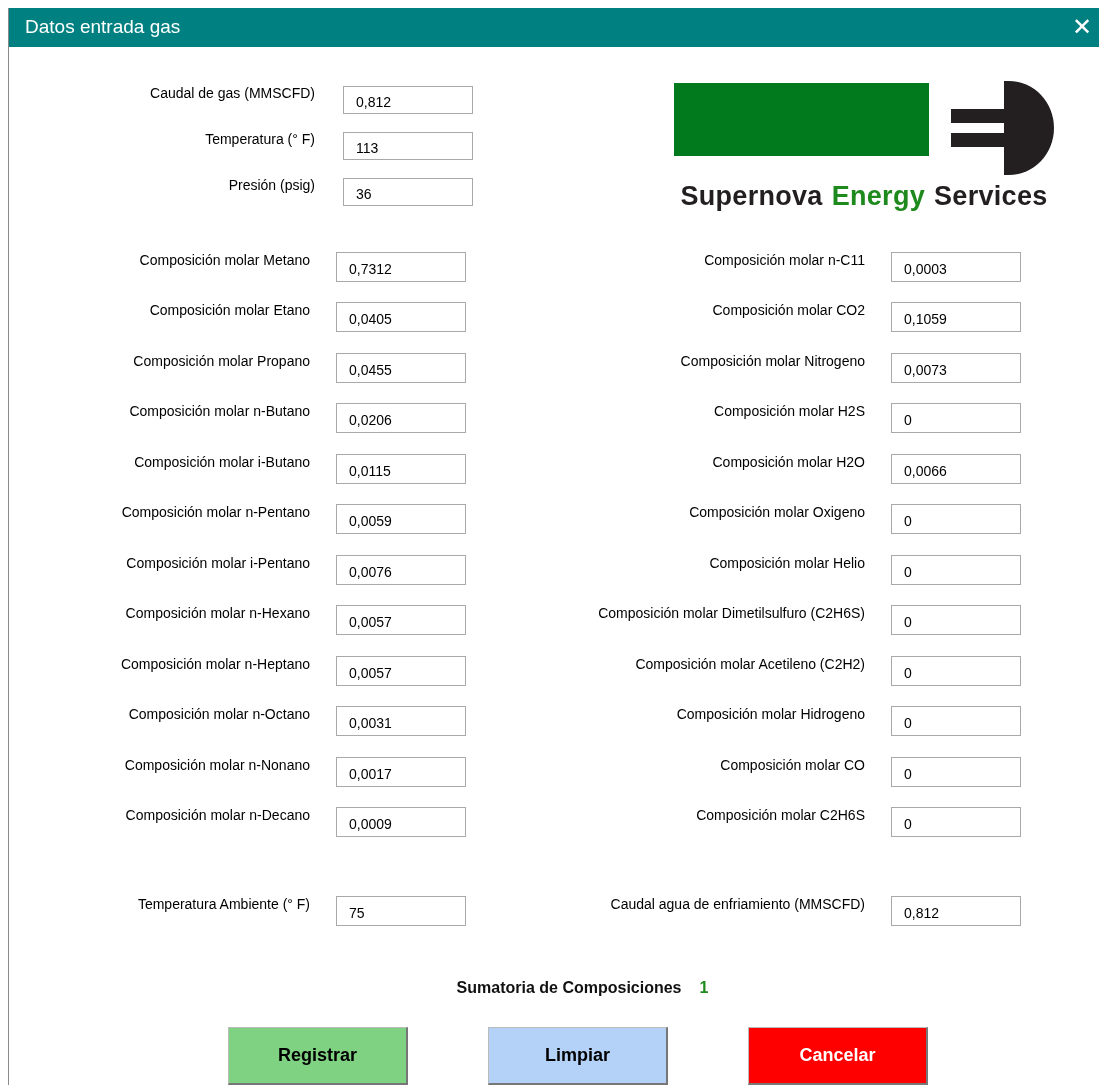  What do you see at coordinates (737, 903) in the screenshot?
I see `field-label: Caudal agua de enfriamiento (MMSCFD)` at bounding box center [737, 903].